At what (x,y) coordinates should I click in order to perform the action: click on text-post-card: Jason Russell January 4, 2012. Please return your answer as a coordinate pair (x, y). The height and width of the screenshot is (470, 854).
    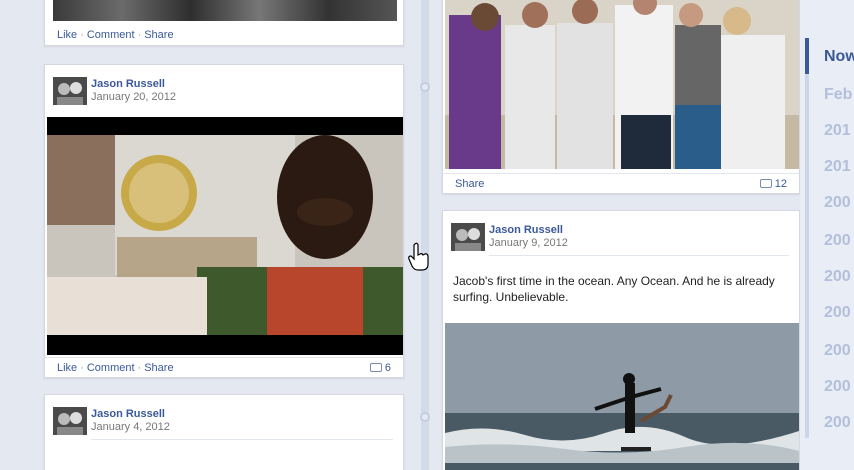
    Looking at the image, I should click on (224, 432).